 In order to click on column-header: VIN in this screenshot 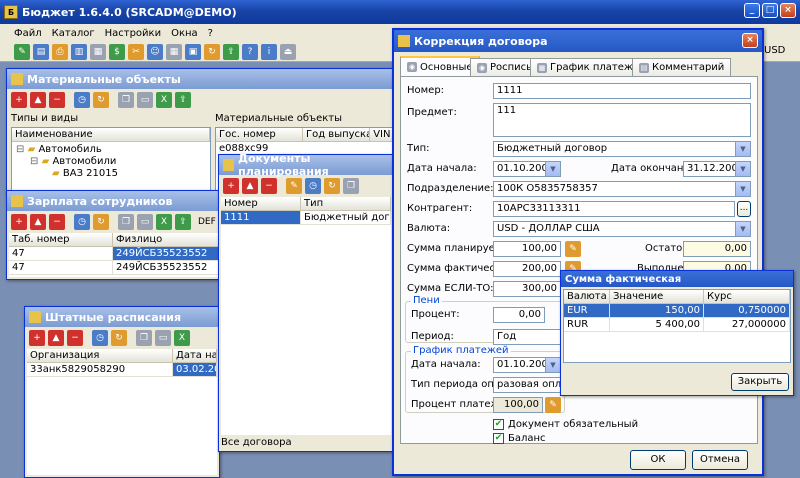, I will do `click(382, 135)`.